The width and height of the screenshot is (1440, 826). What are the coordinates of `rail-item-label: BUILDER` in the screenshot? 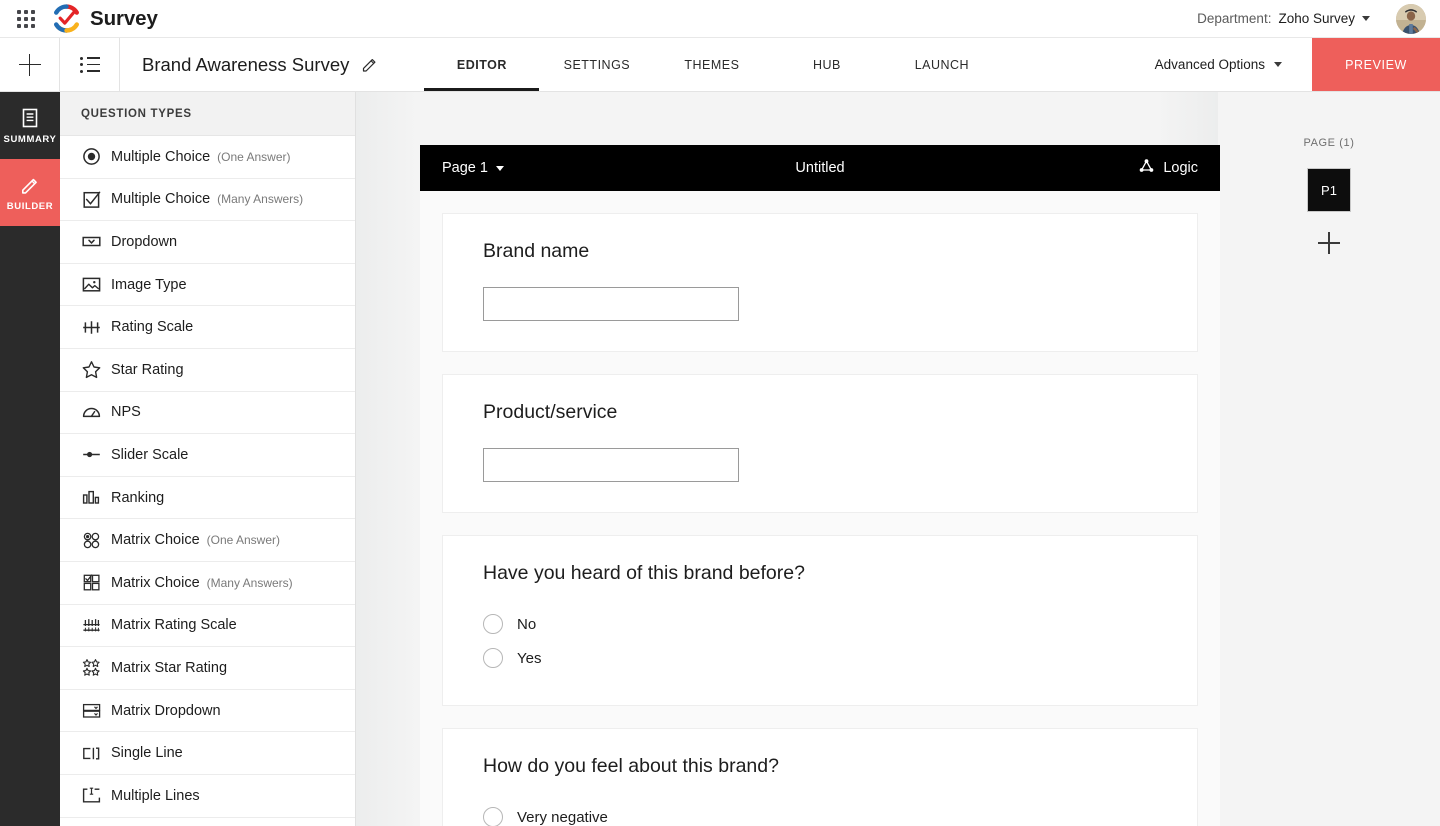 It's located at (30, 206).